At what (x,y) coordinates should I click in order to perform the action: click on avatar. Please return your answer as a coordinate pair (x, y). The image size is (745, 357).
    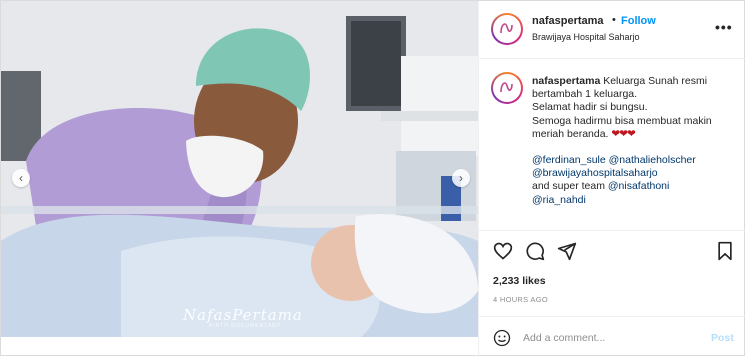
    Looking at the image, I should click on (507, 29).